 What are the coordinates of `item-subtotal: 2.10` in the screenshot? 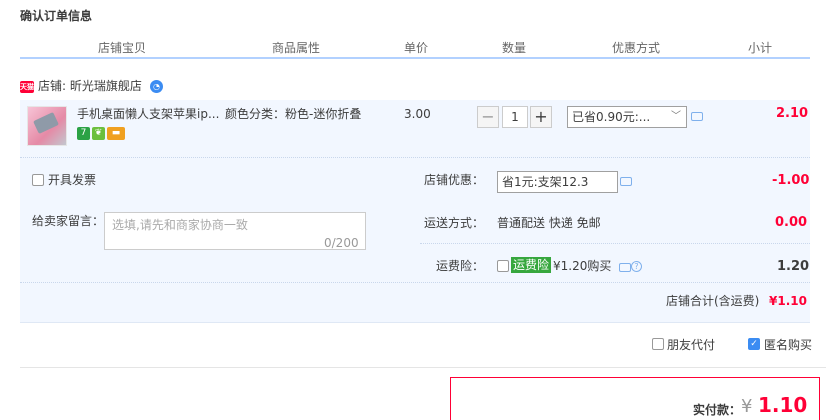 It's located at (792, 113).